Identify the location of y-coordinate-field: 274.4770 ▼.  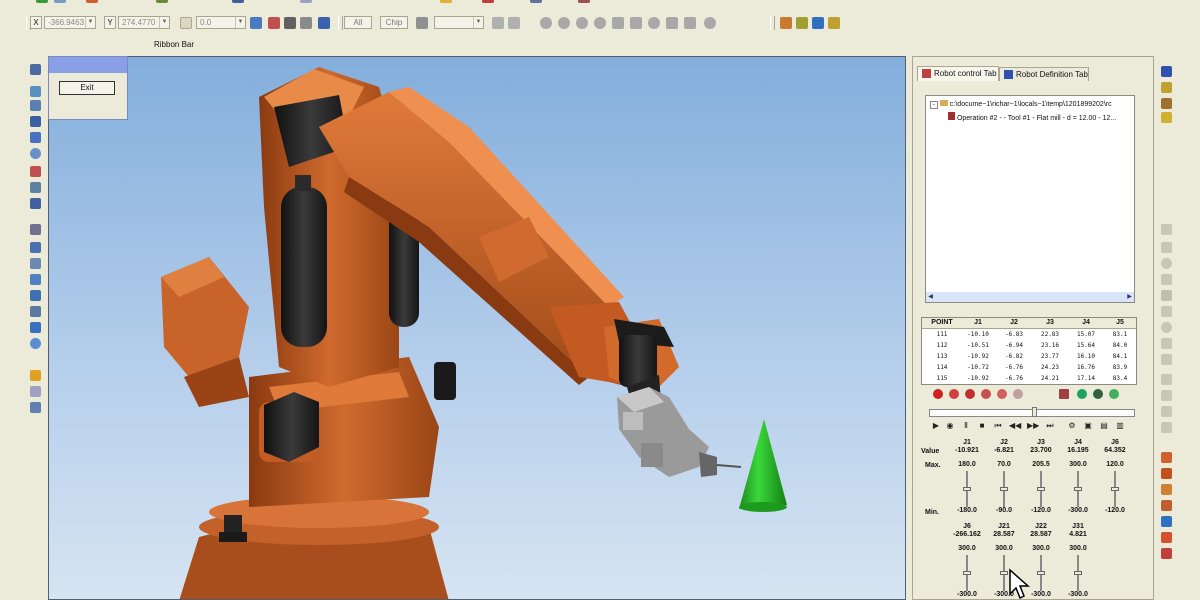
(144, 22).